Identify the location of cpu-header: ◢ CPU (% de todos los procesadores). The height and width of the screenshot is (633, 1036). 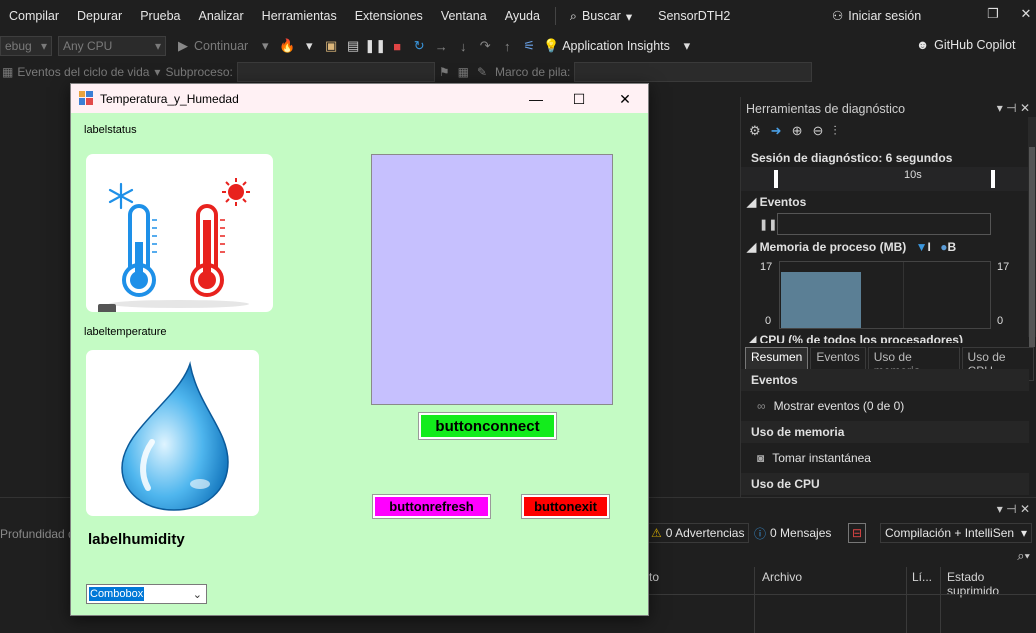
(855, 338).